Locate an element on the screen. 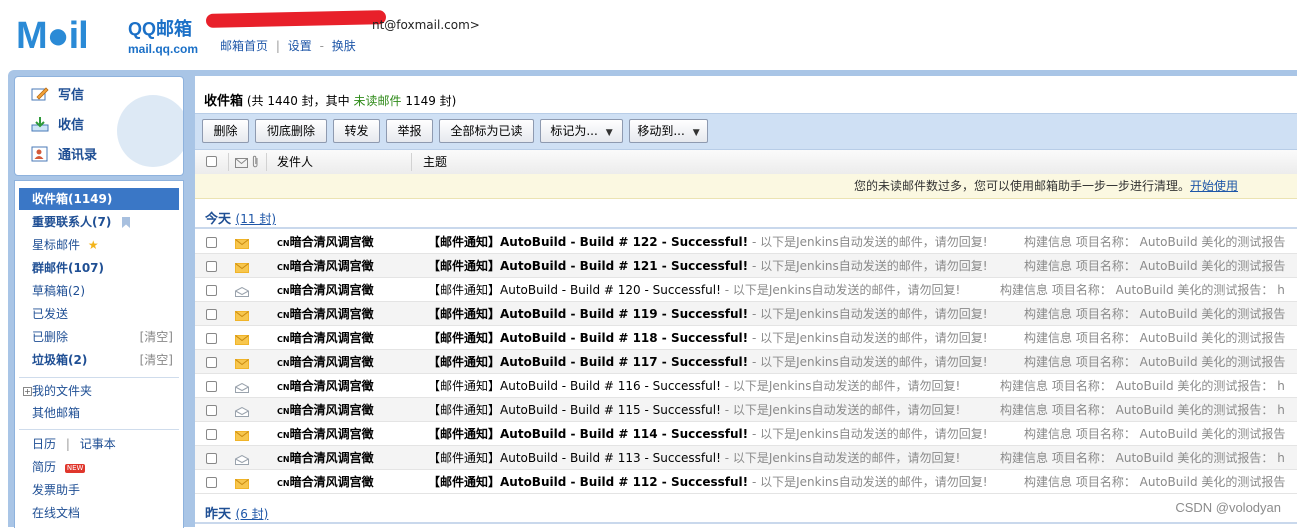 Image resolution: width=1297 pixels, height=528 pixels. report-button: 举报 is located at coordinates (409, 131).